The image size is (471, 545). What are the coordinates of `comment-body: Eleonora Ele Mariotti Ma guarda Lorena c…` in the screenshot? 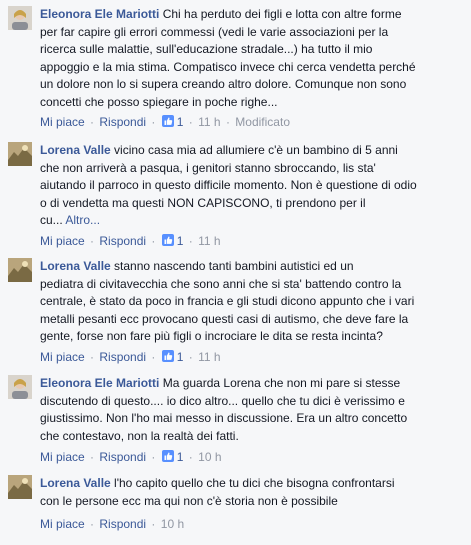 It's located at (252, 410).